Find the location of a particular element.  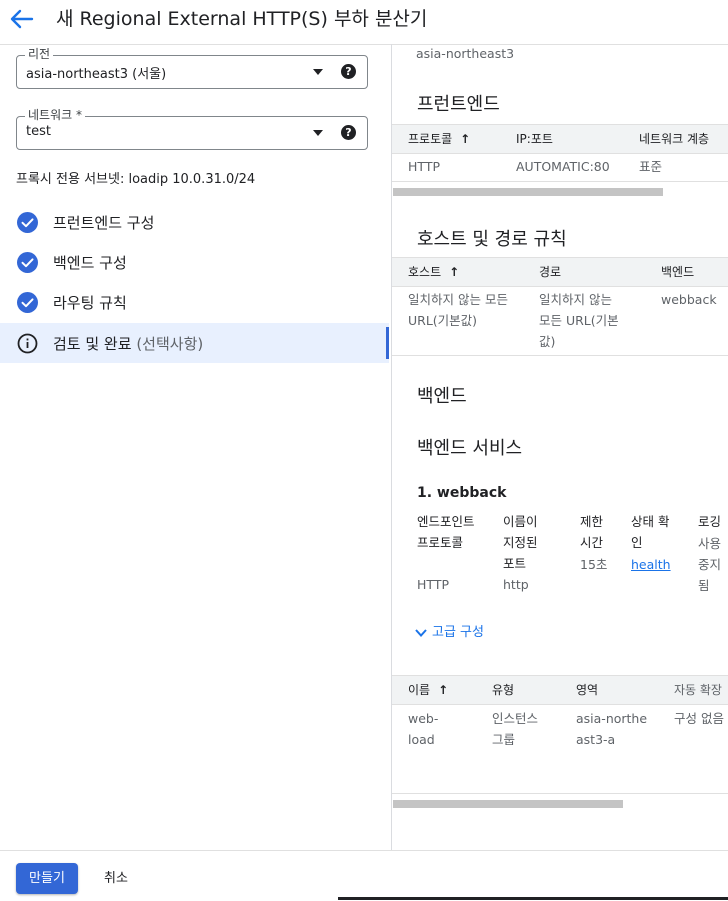

table-cell: 표준 is located at coordinates (651, 166).